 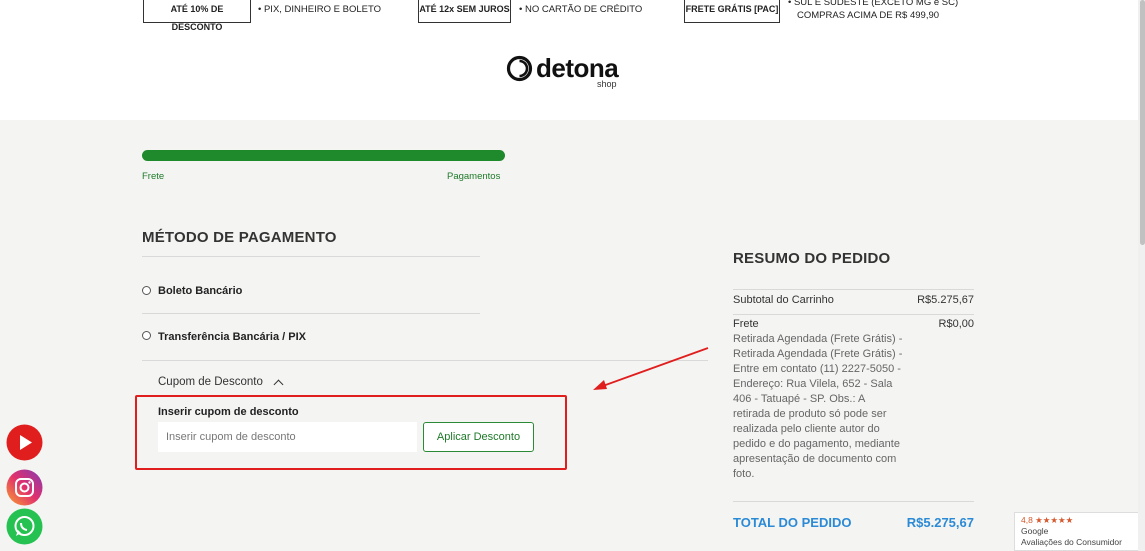 What do you see at coordinates (945, 300) in the screenshot?
I see `subtotal-value: R$5.275,67` at bounding box center [945, 300].